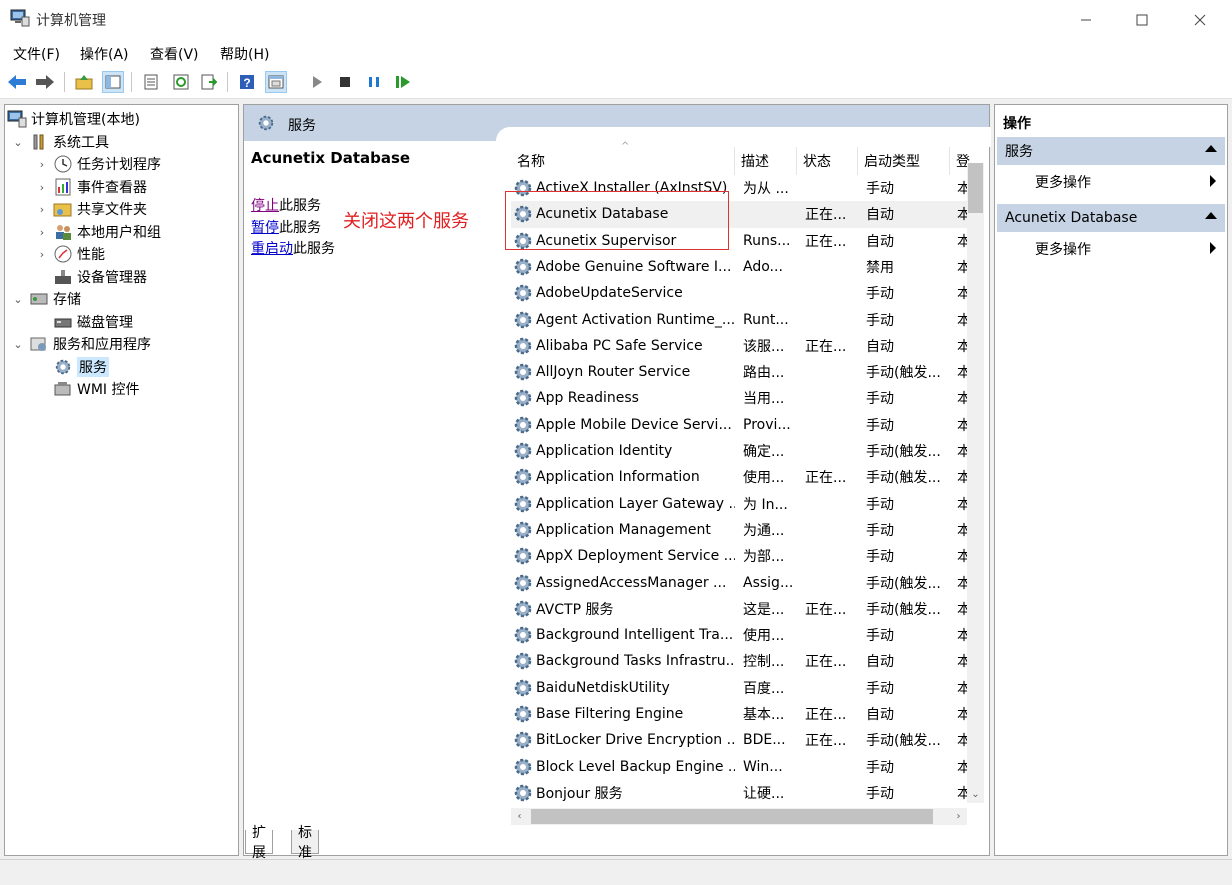  I want to click on pause-service-button, so click(374, 82).